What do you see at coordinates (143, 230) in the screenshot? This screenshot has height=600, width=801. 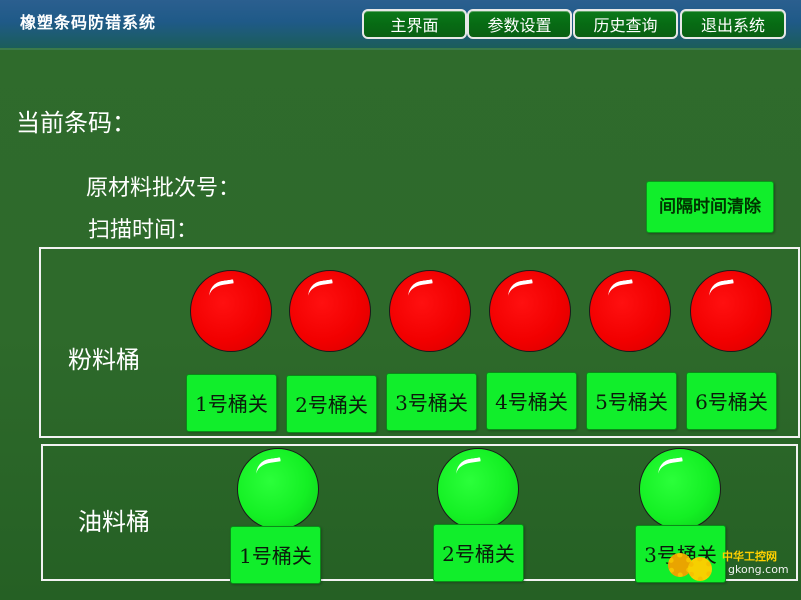 I see `scan-time-label: 扫描时间：` at bounding box center [143, 230].